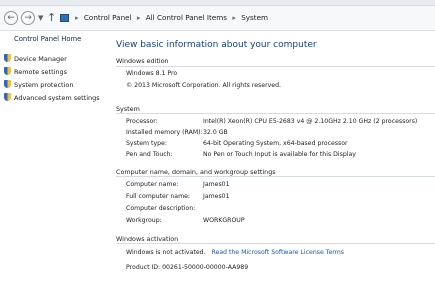 Image resolution: width=435 pixels, height=300 pixels. Describe the element at coordinates (142, 61) in the screenshot. I see `windows-edition-heading: Windows edition` at that location.